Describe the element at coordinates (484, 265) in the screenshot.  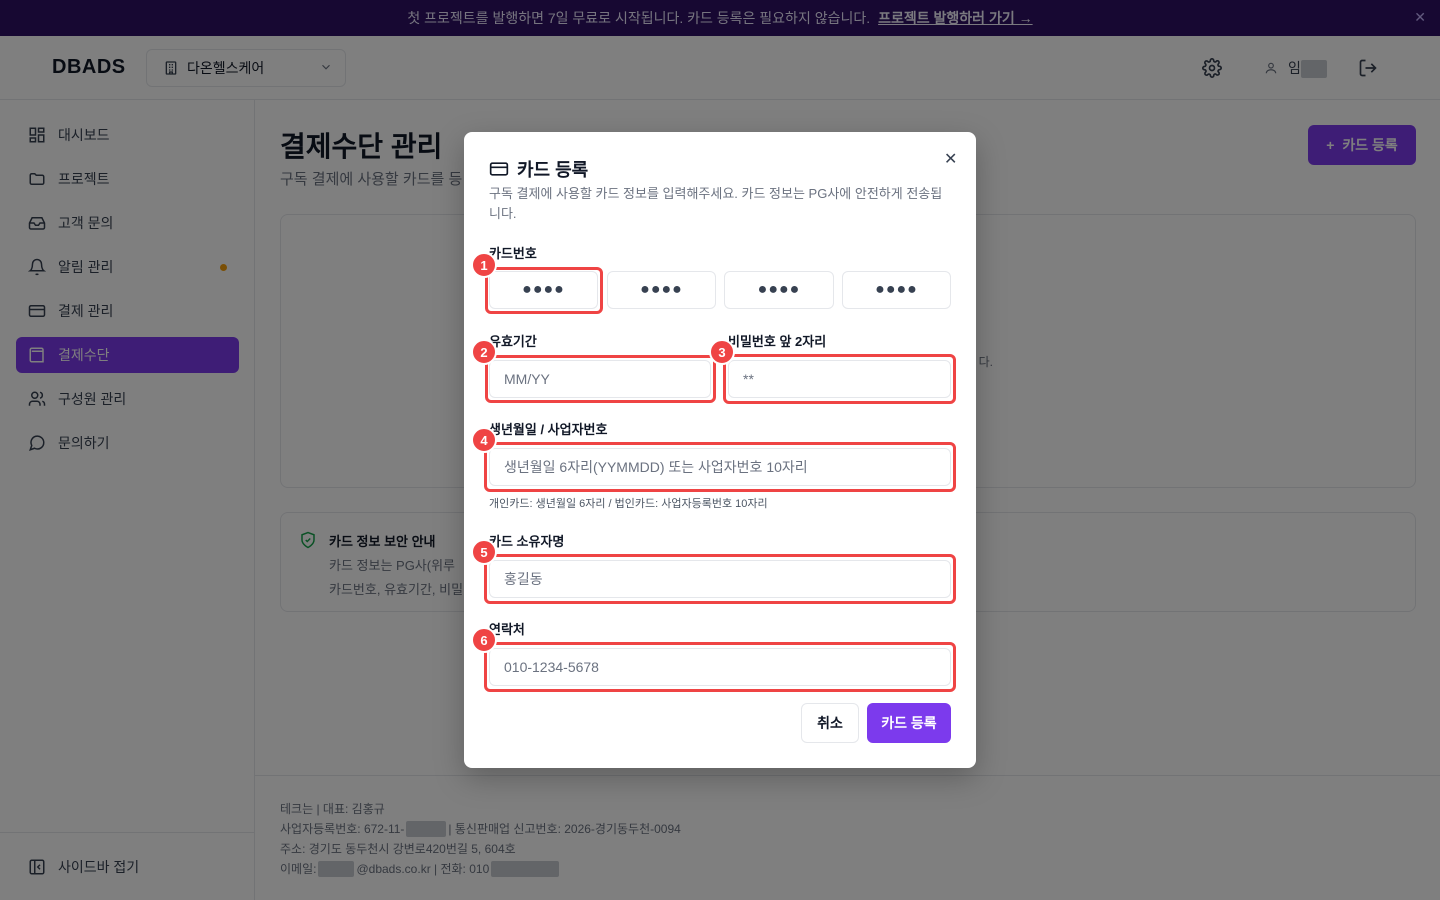
I see `step-badge-1: 1` at that location.